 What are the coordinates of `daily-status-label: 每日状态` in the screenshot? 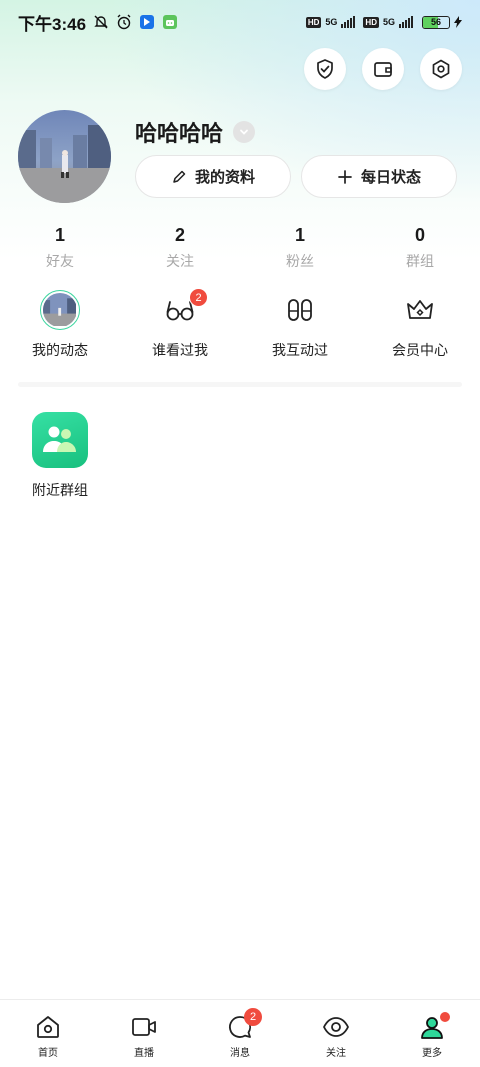 It's located at (390, 177).